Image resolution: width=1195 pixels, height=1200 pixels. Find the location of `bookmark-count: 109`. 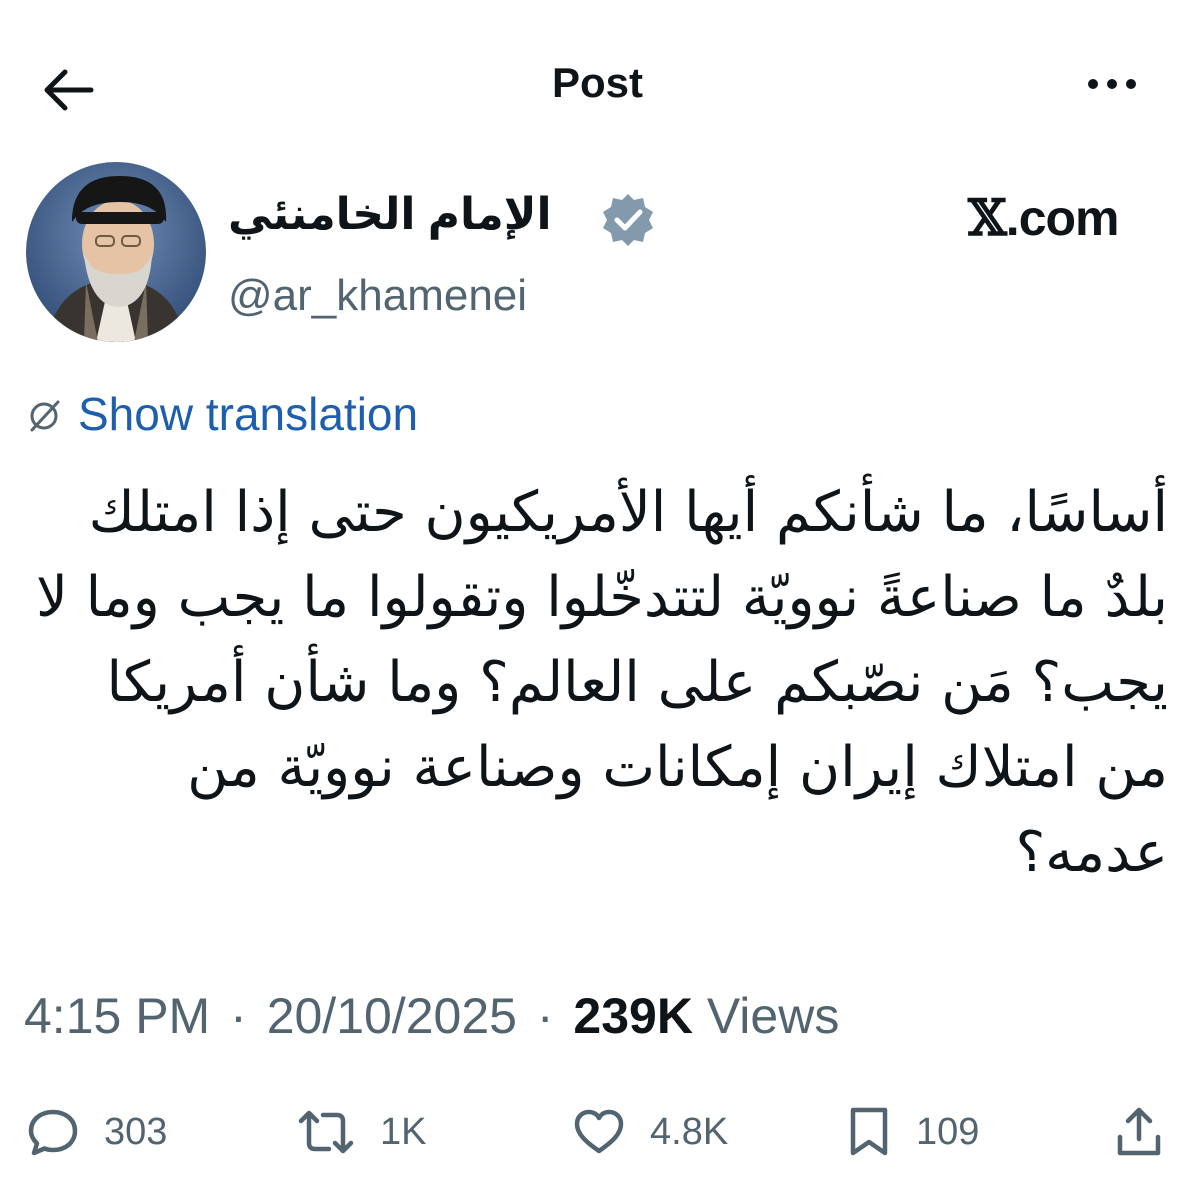

bookmark-count: 109 is located at coordinates (948, 1132).